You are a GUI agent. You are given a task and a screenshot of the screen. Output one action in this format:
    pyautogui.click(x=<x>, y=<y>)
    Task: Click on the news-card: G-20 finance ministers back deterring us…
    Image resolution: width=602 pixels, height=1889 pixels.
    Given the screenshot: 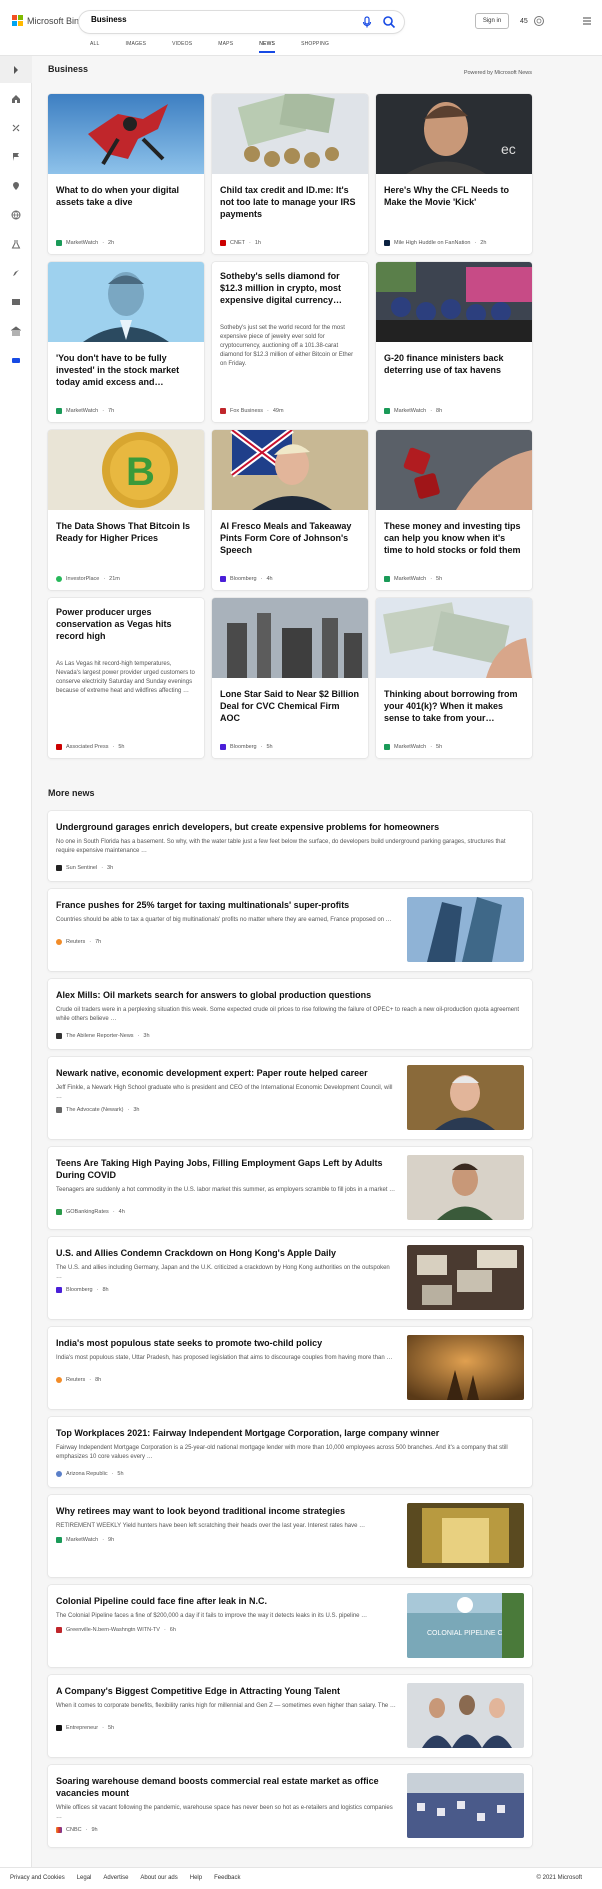 What is the action you would take?
    pyautogui.click(x=454, y=342)
    